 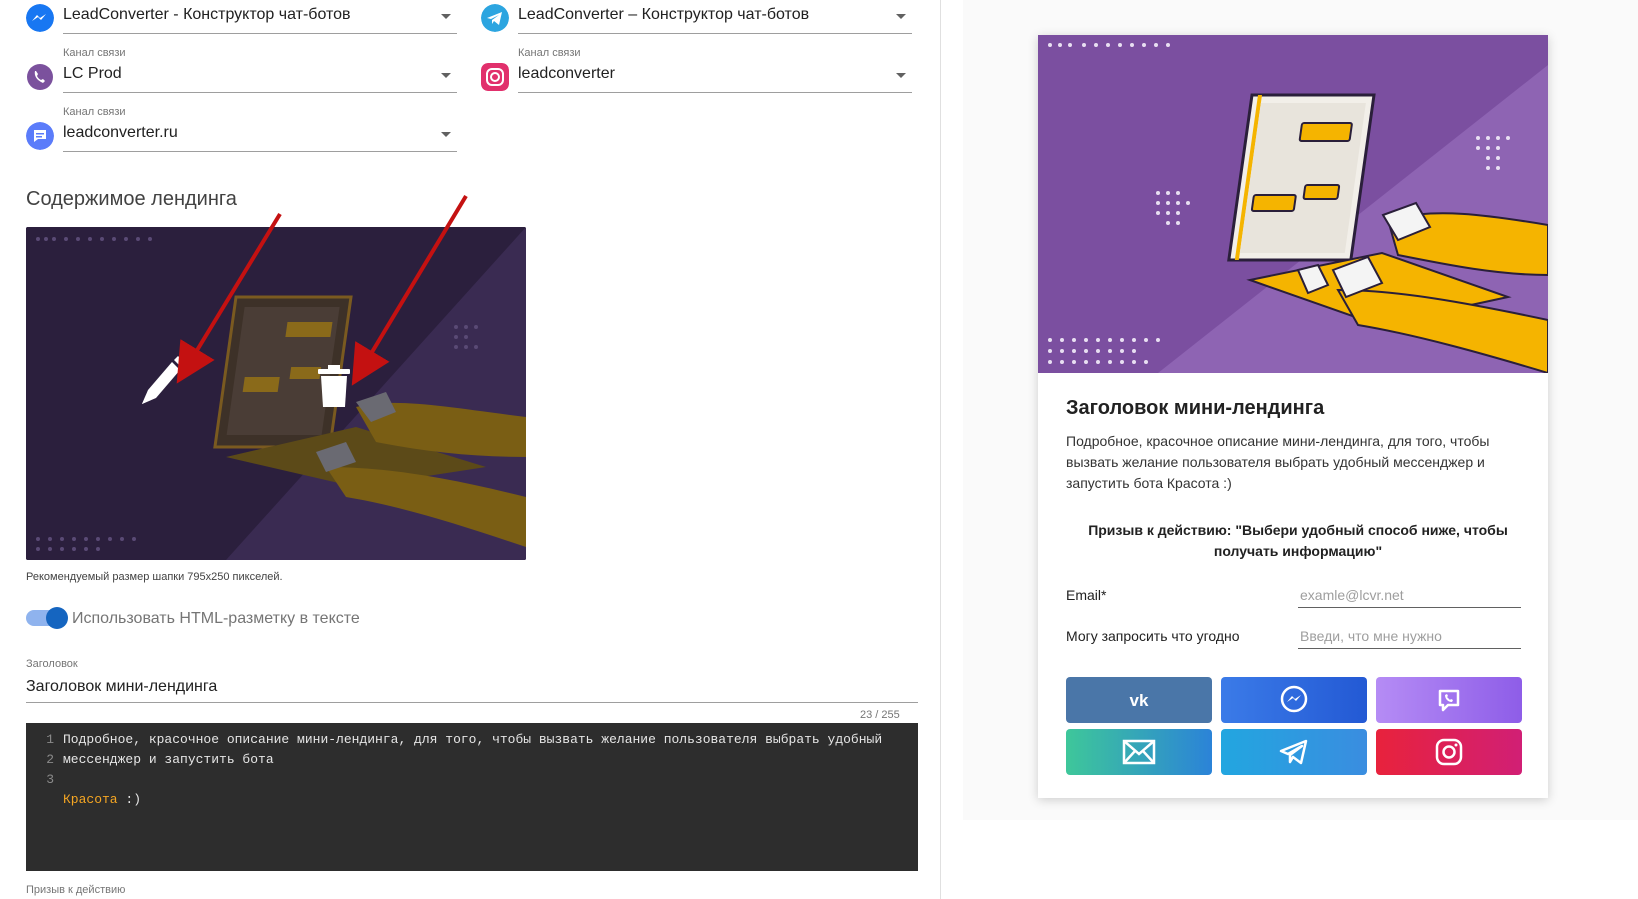 What do you see at coordinates (52, 664) in the screenshot?
I see `title-field-label: Заголовок` at bounding box center [52, 664].